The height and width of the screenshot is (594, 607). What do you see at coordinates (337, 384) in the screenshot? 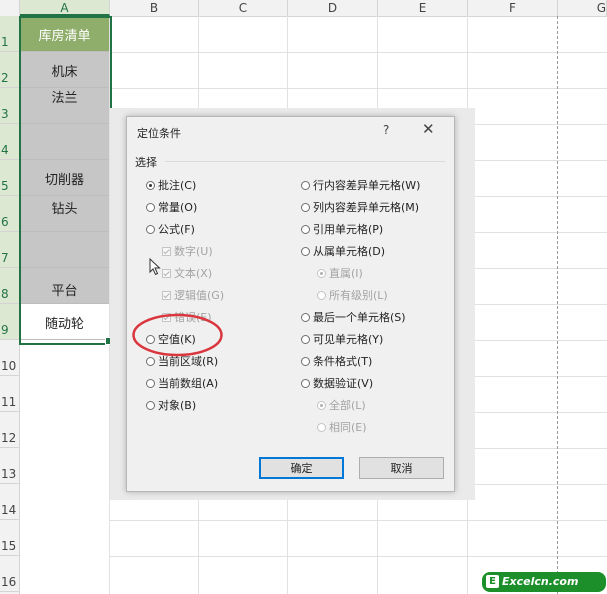
I see `option-data-validation: 数据验证(V)` at bounding box center [337, 384].